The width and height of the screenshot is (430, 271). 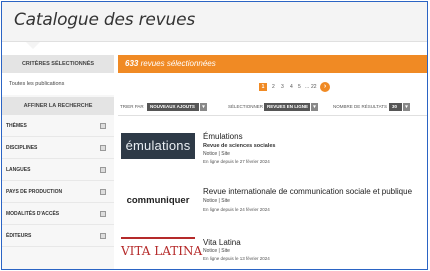 What do you see at coordinates (222, 242) in the screenshot?
I see `revue-title: Vita Latina` at bounding box center [222, 242].